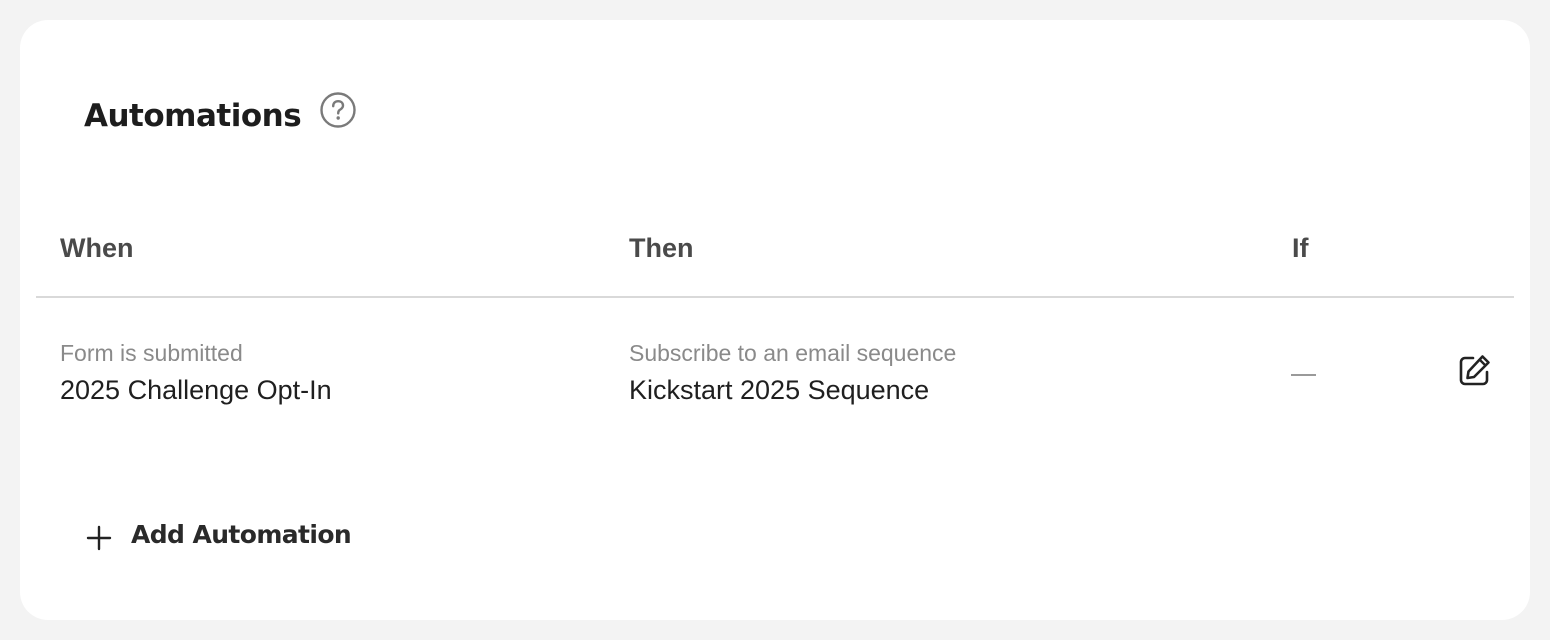 The image size is (1550, 640). I want to click on column-header-when: When, so click(97, 248).